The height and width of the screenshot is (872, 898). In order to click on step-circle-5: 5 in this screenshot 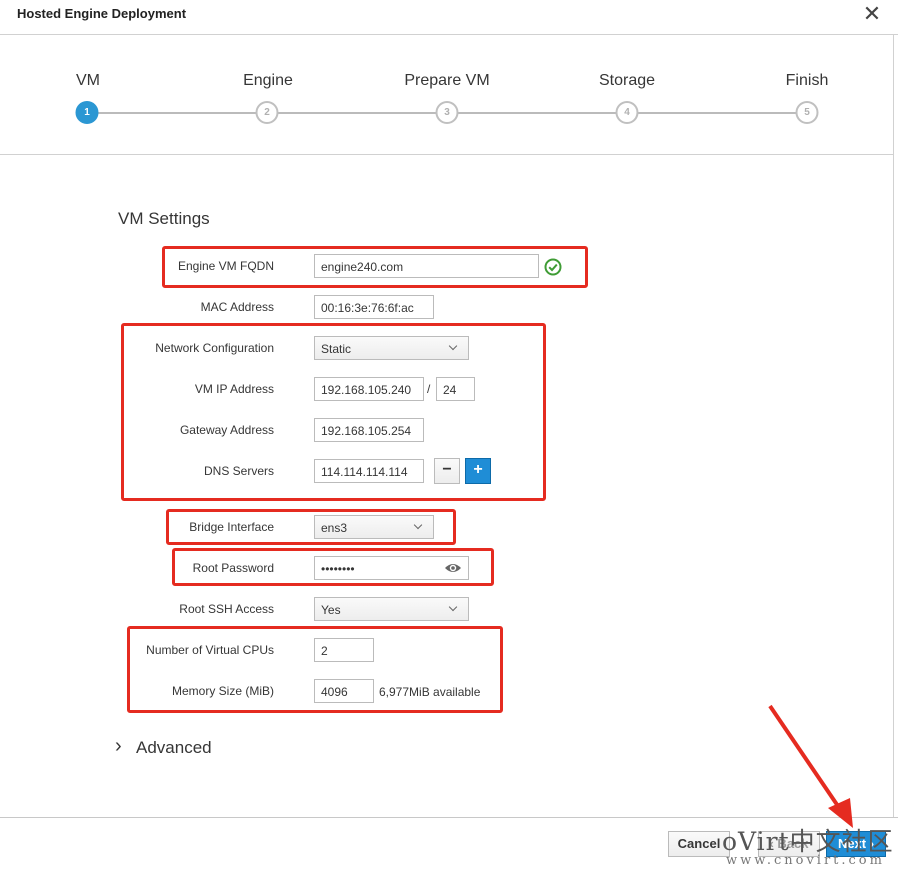, I will do `click(807, 112)`.